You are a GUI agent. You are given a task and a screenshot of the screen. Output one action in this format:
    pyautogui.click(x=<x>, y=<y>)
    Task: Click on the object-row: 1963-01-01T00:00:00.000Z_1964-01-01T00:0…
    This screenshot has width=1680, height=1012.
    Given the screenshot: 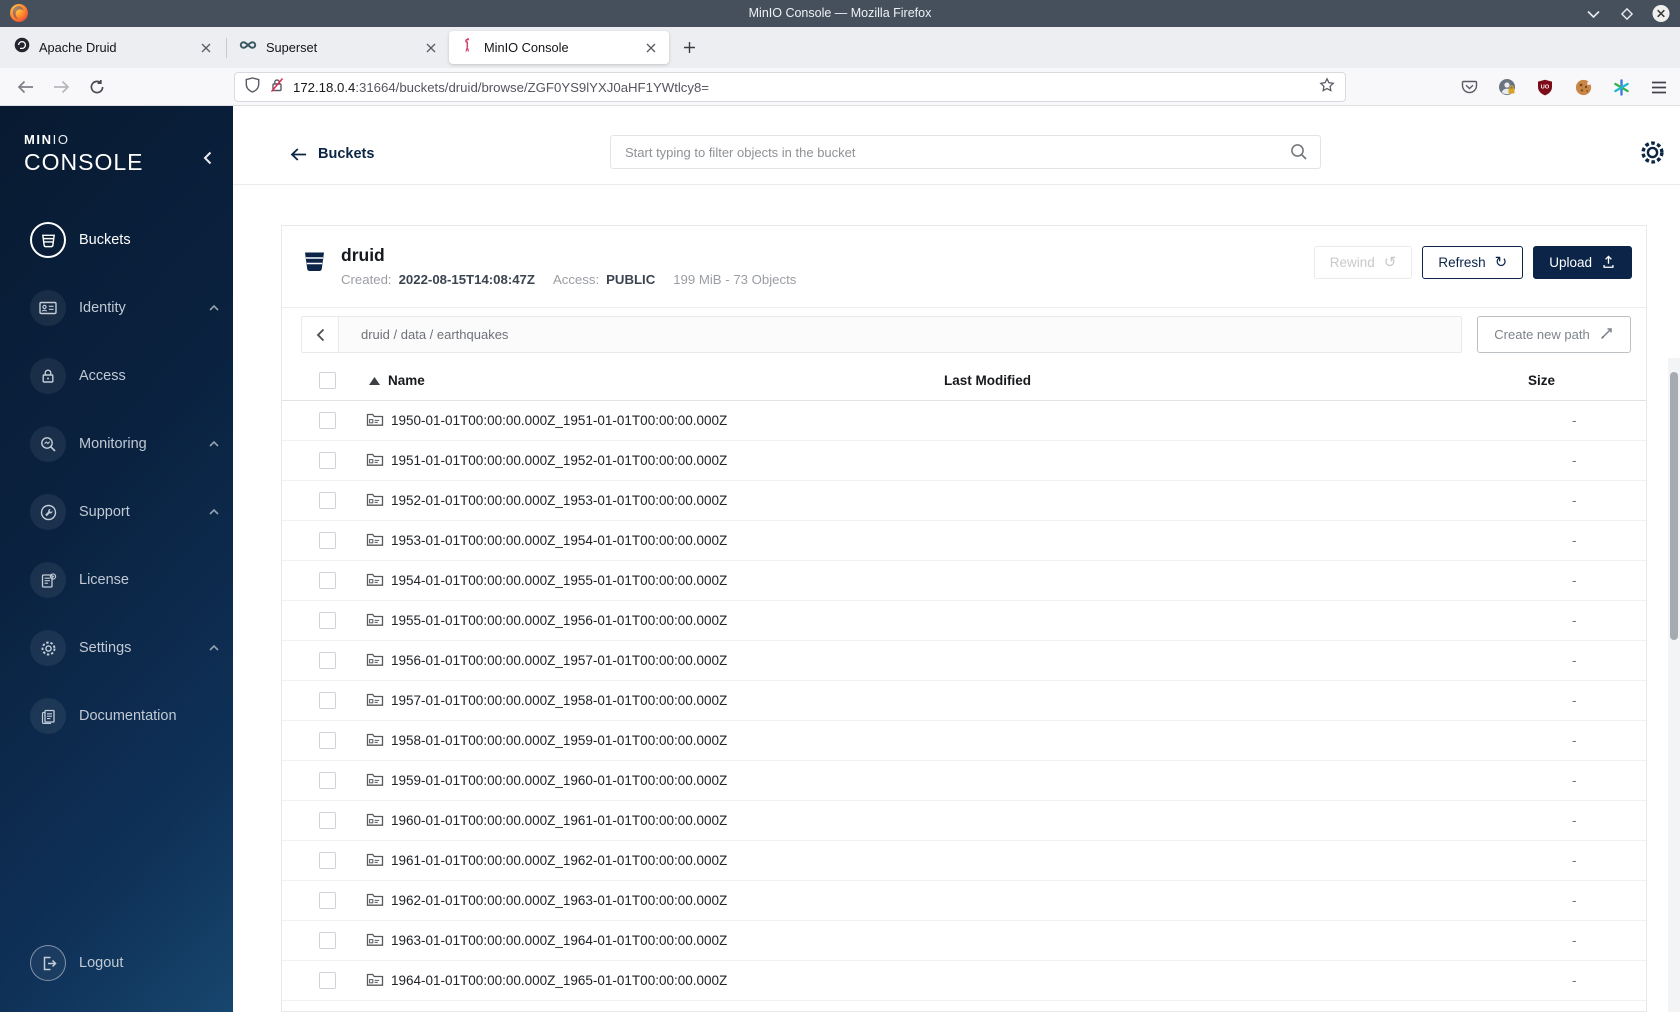 What is the action you would take?
    pyautogui.click(x=964, y=941)
    